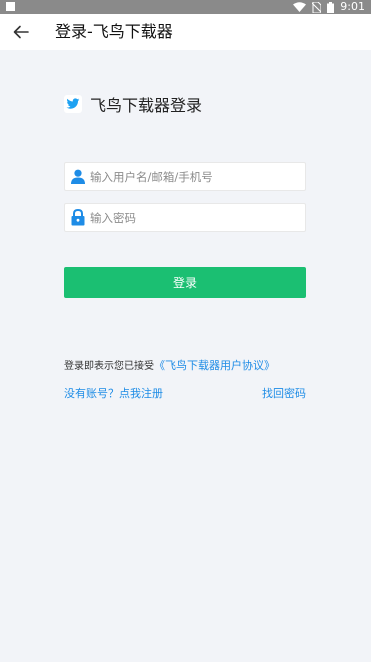 The width and height of the screenshot is (371, 662). What do you see at coordinates (10, 6) in the screenshot?
I see `notification-icon` at bounding box center [10, 6].